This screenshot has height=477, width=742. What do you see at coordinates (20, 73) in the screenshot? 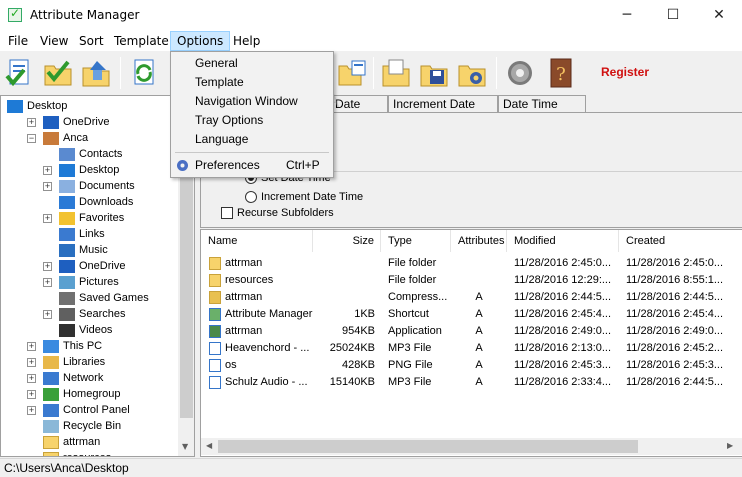
I see `document-check-icon` at bounding box center [20, 73].